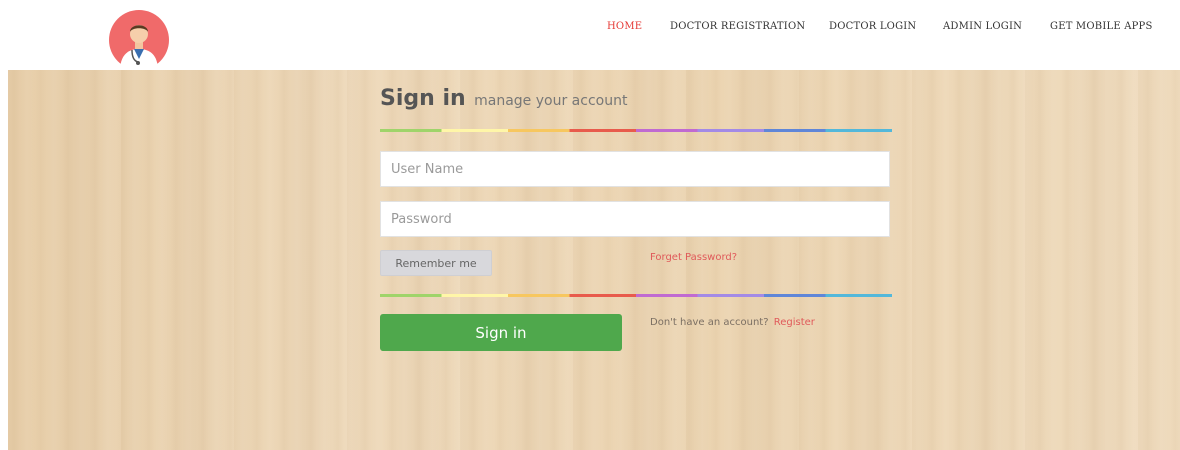 The width and height of the screenshot is (1180, 450). I want to click on nav-doctor-login: DOCTOR LOGIN, so click(872, 26).